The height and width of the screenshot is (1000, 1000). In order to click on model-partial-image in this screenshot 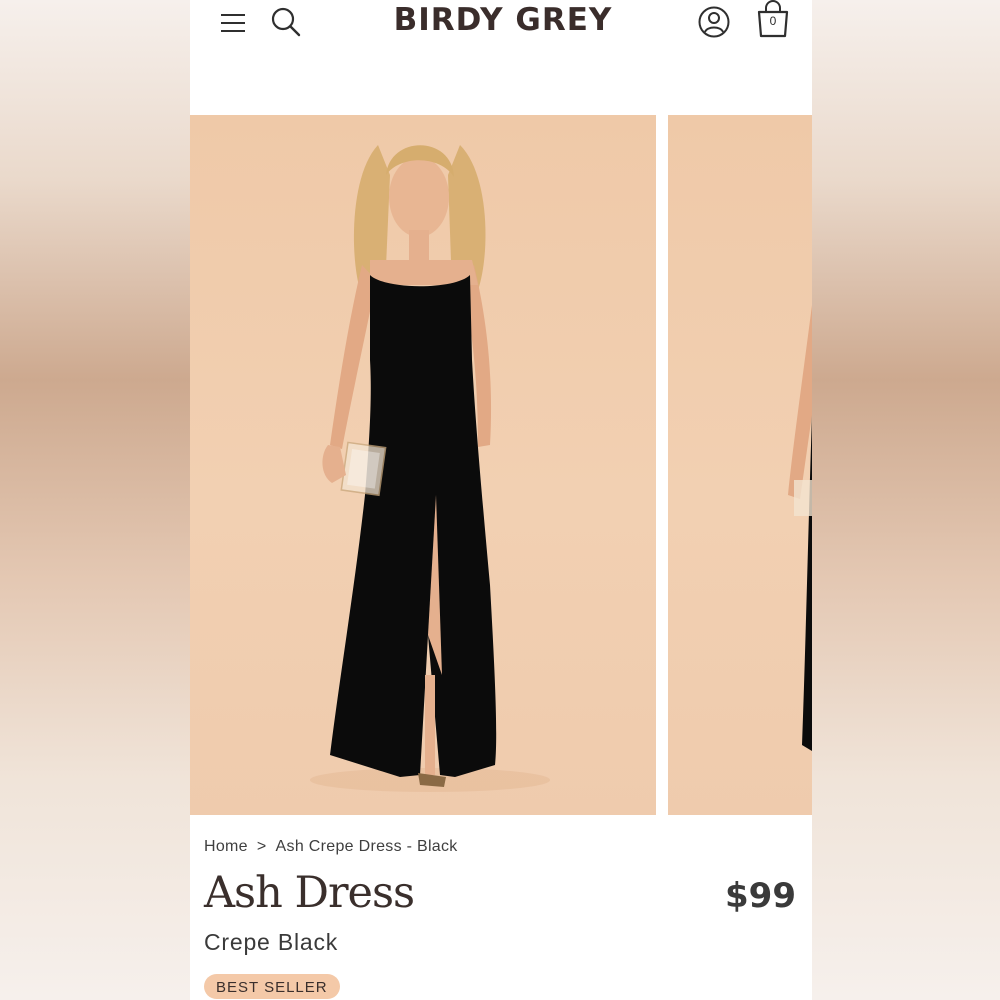, I will do `click(800, 528)`.